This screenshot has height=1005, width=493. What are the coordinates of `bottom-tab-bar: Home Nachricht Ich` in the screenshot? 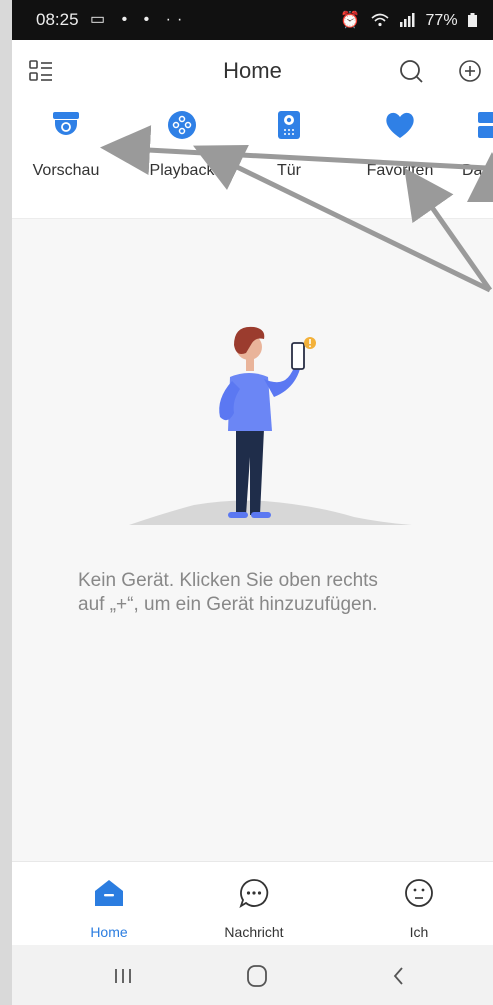 It's located at (252, 903).